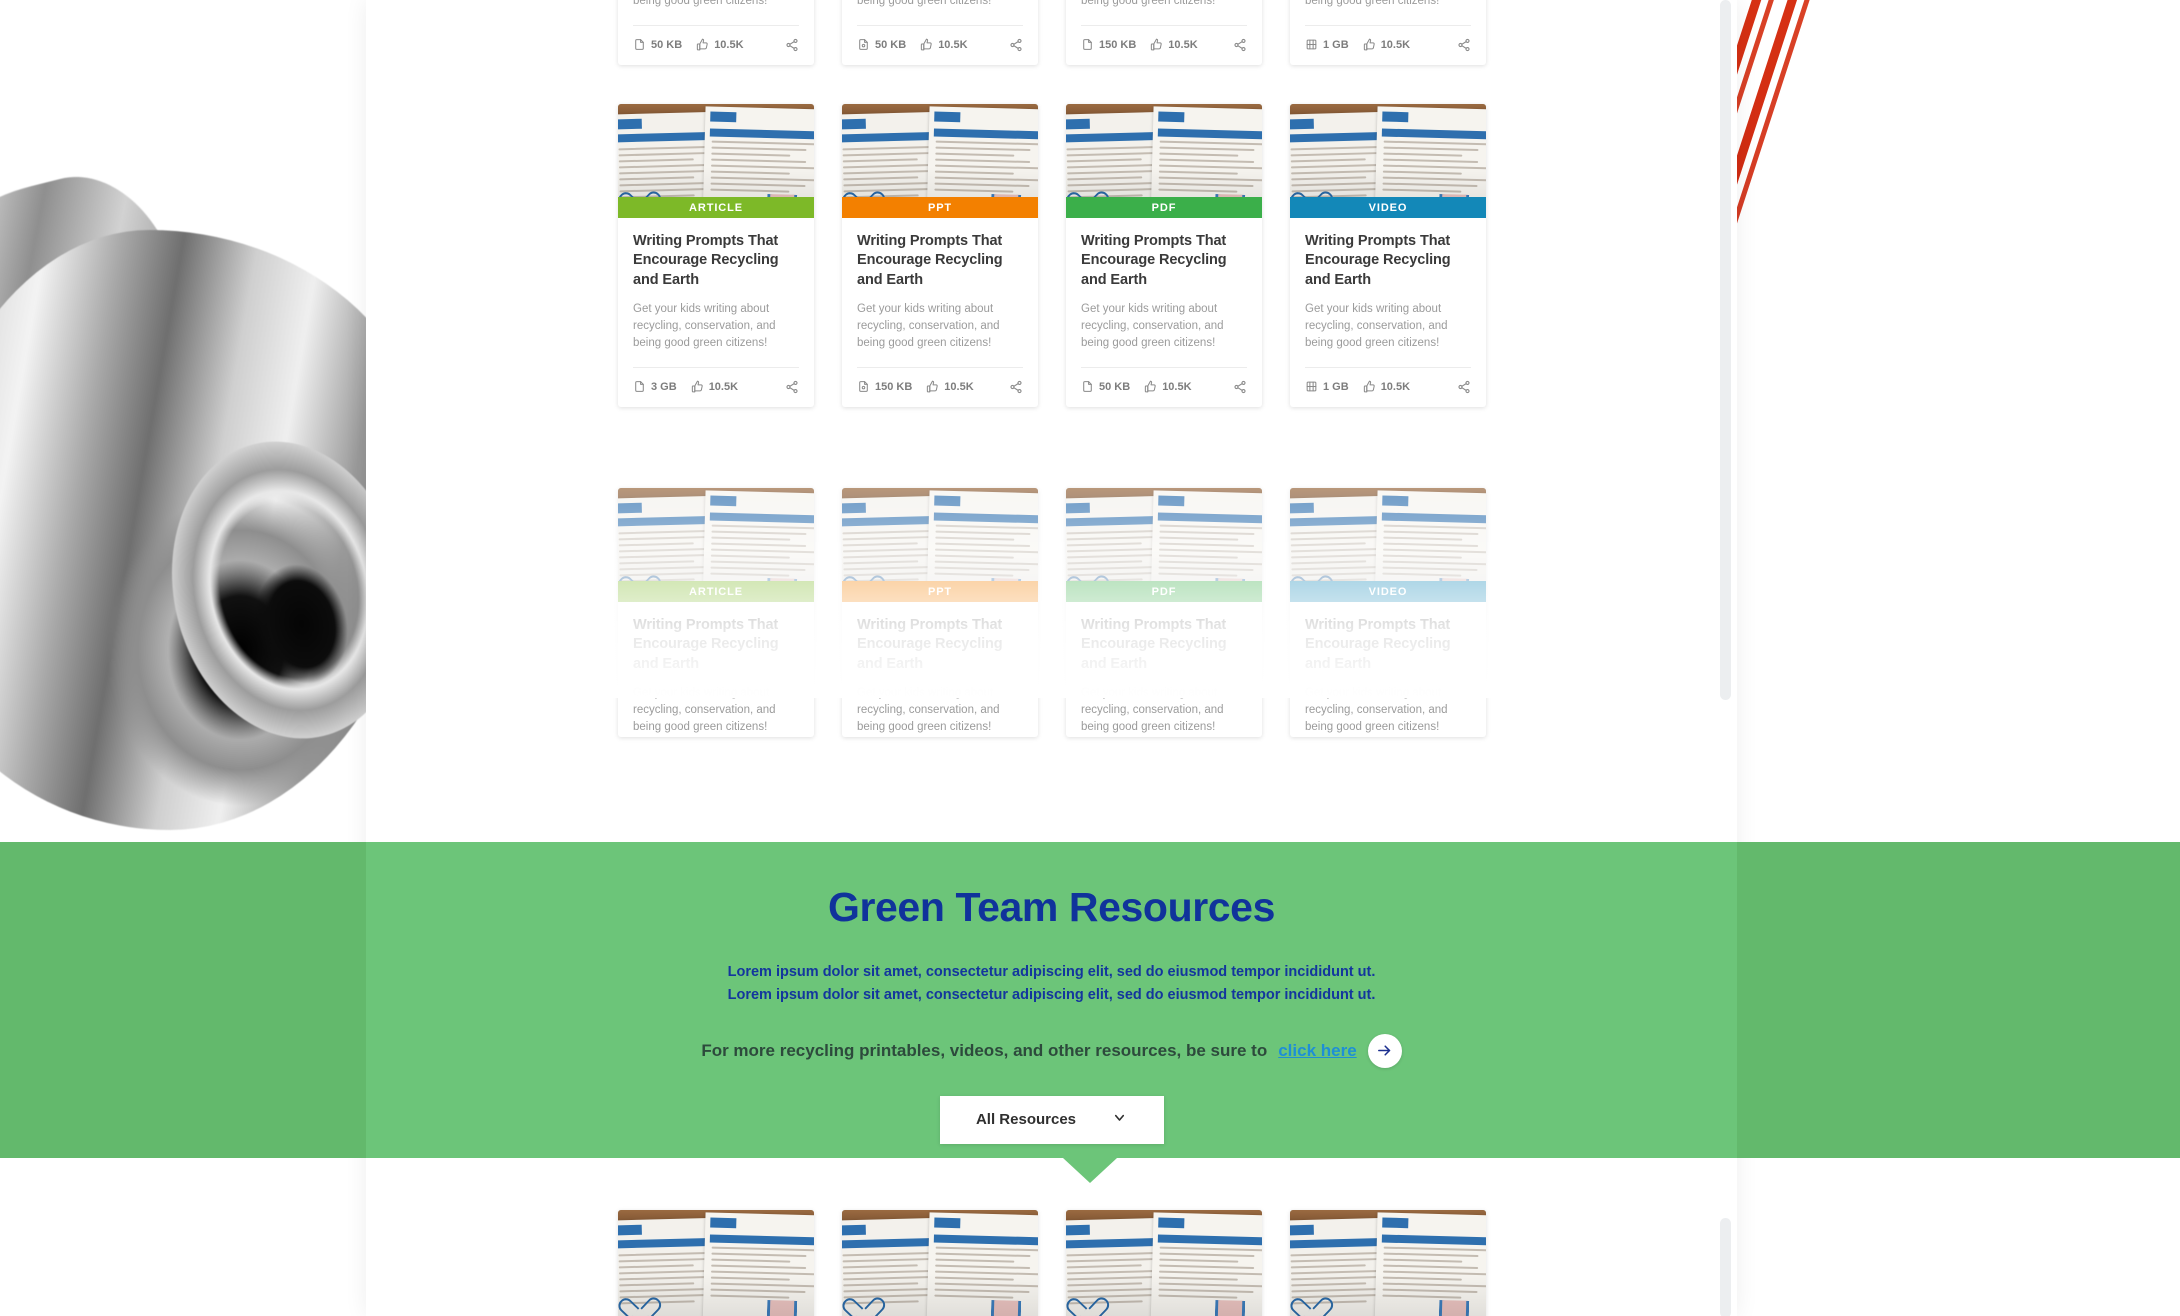 The height and width of the screenshot is (1316, 2180). I want to click on click-here-link: click here, so click(1317, 1051).